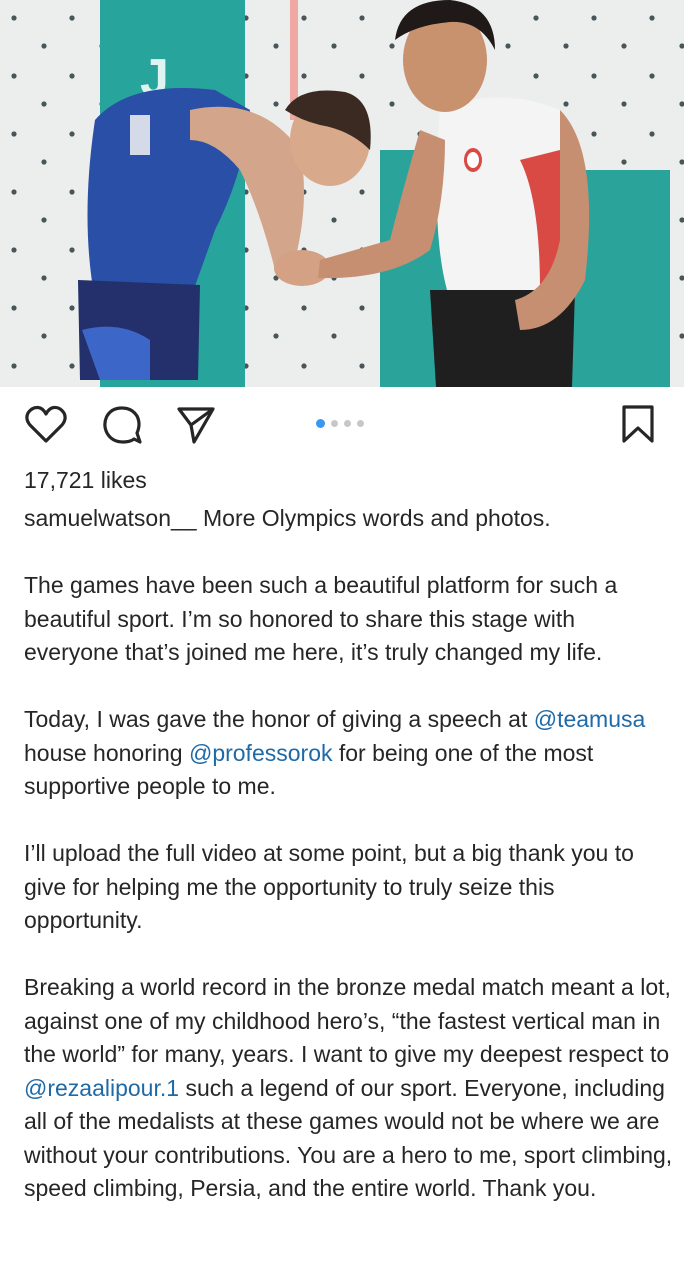 The image size is (684, 1280). Describe the element at coordinates (196, 425) in the screenshot. I see `paper-plane-icon` at that location.